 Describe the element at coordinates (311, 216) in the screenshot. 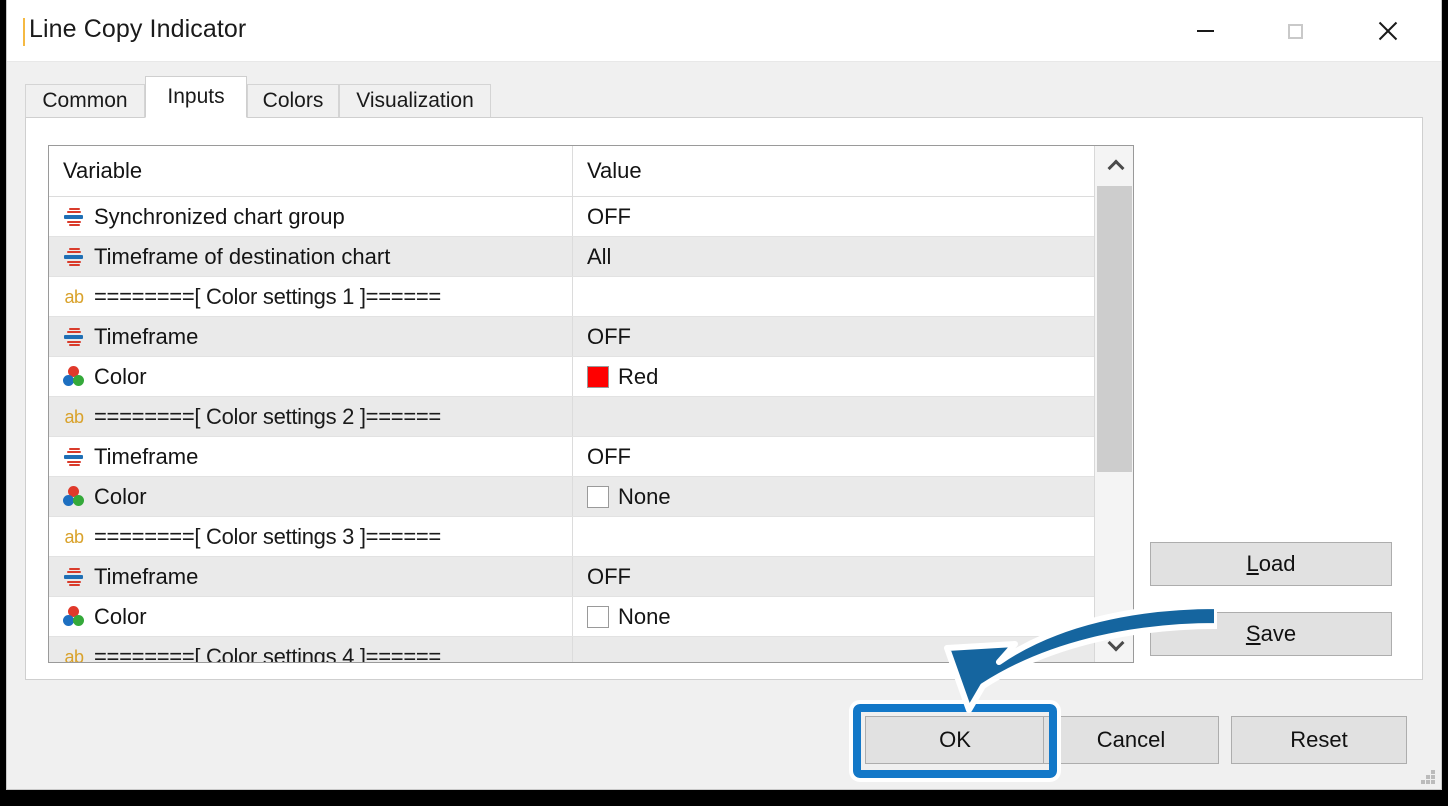

I see `row-variable-cell: Synchronized chart group` at that location.